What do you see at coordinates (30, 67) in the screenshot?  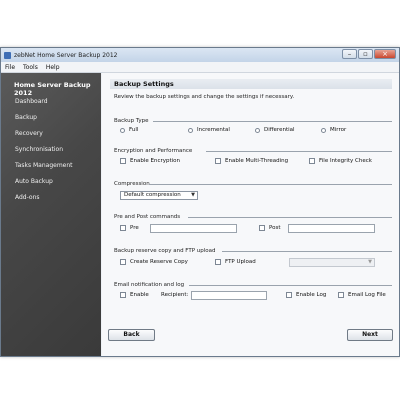 I see `menu-tools: Tools` at bounding box center [30, 67].